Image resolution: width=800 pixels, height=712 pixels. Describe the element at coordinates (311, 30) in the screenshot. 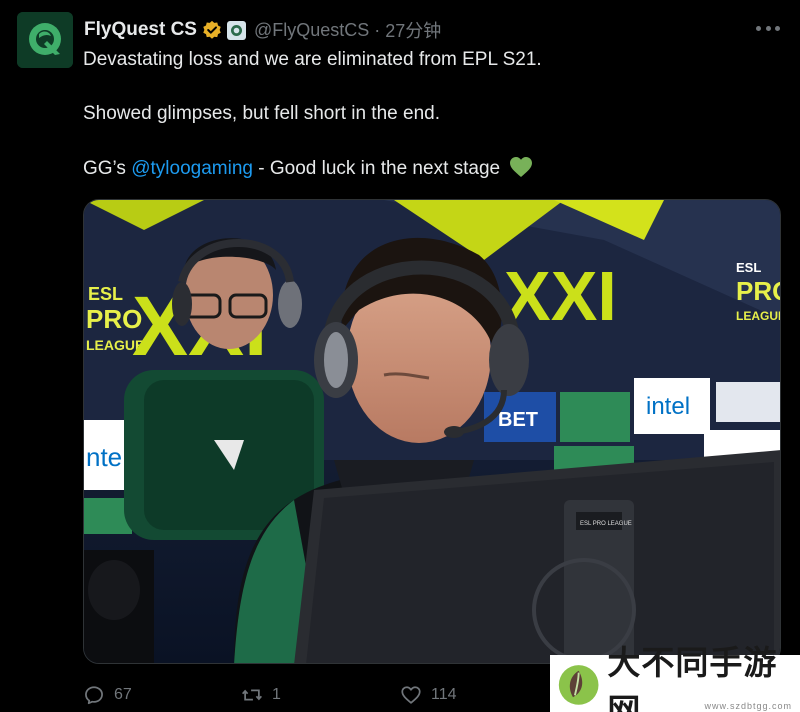

I see `handle: @FlyQuestCS` at that location.